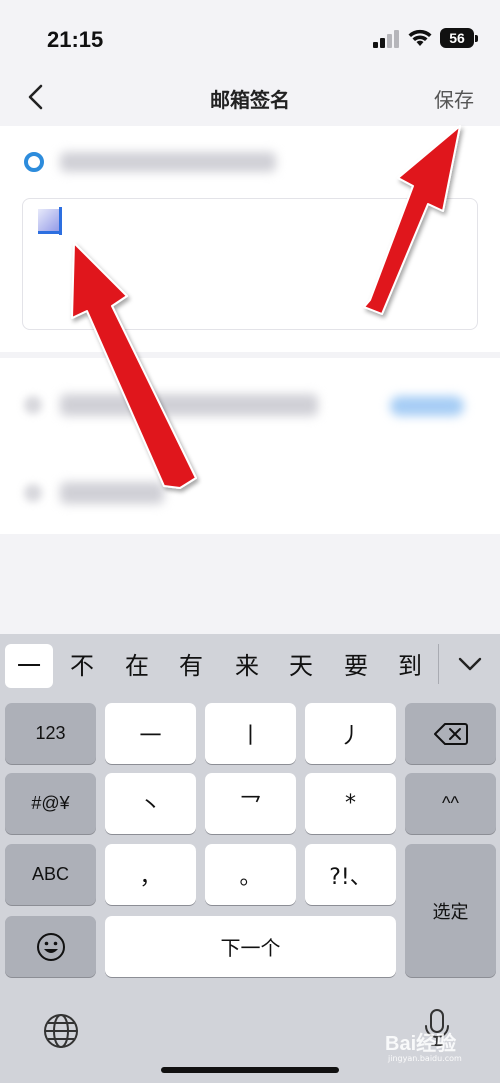 This screenshot has width=500, height=1083. Describe the element at coordinates (386, 39) in the screenshot. I see `cellular-signal-icon` at that location.